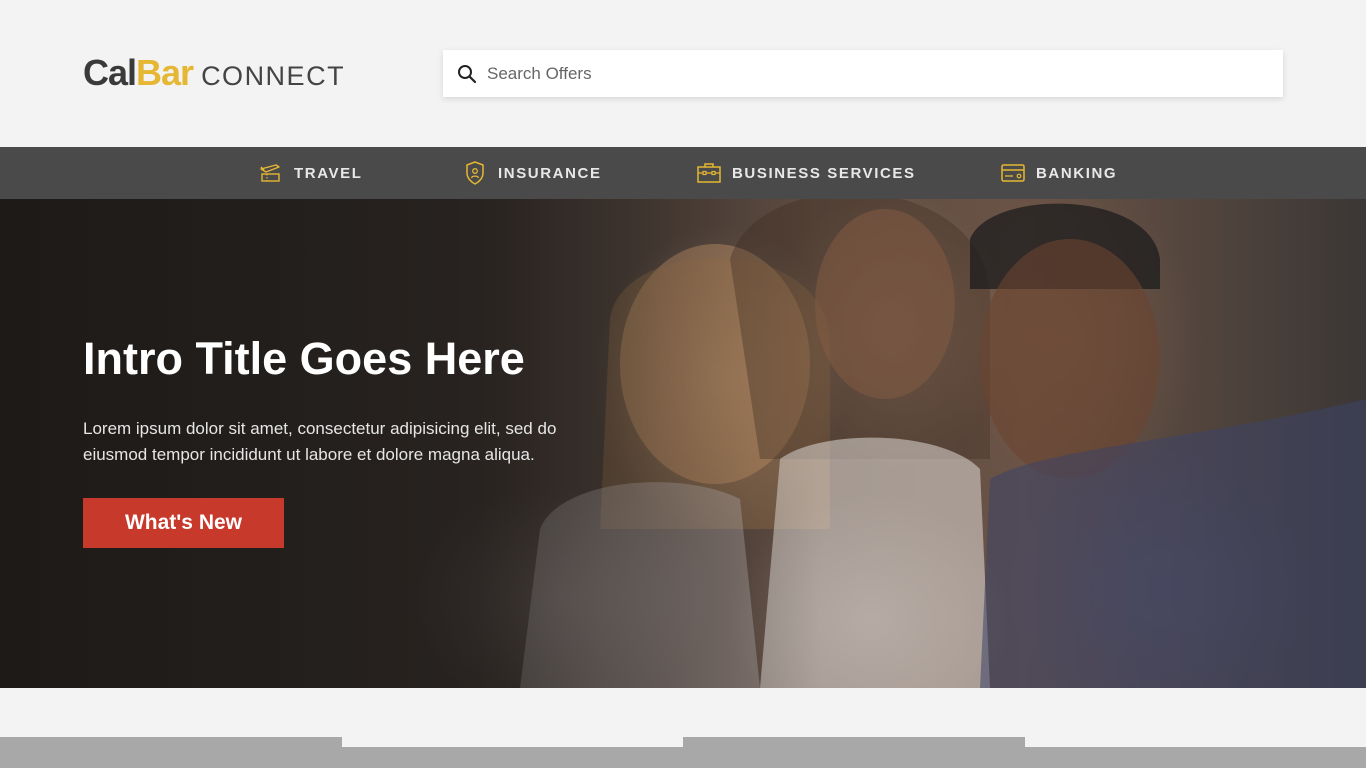 This screenshot has width=1366, height=768. I want to click on credit-card-icon, so click(1013, 173).